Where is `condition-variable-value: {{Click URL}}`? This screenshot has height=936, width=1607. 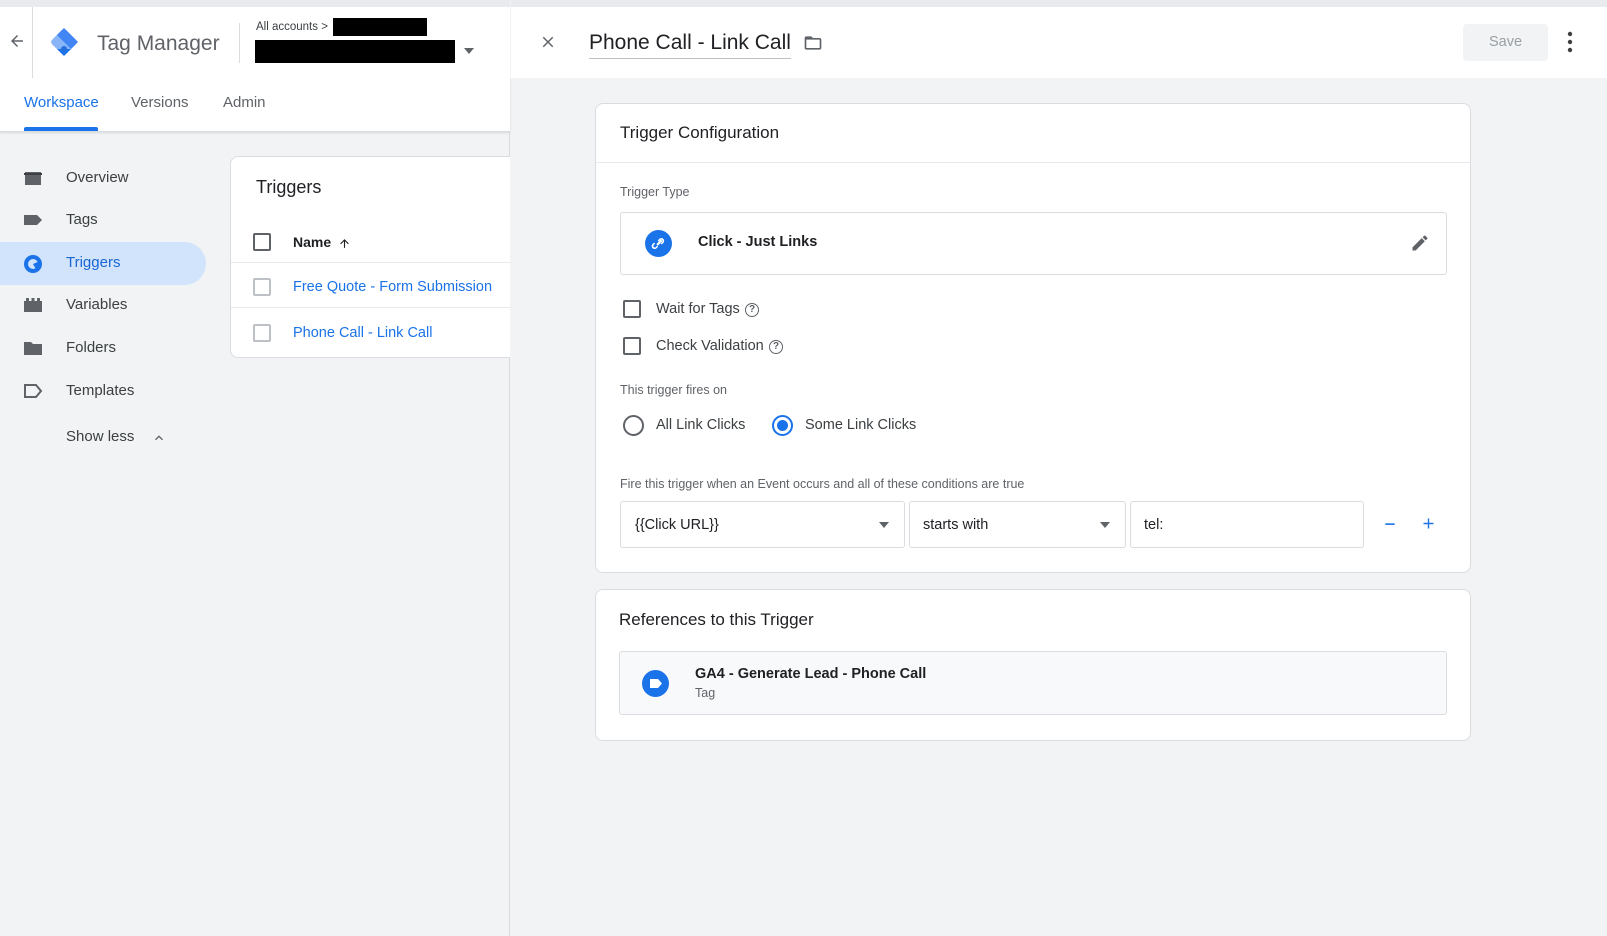
condition-variable-value: {{Click URL}} is located at coordinates (677, 525).